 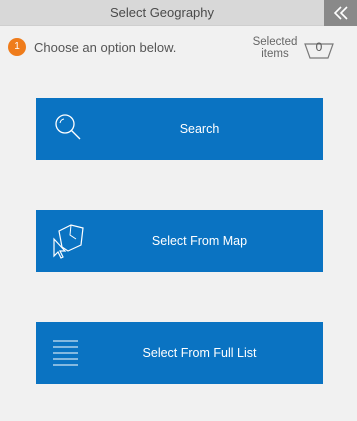 I want to click on select-from-map-button: Select From Map, so click(x=179, y=241).